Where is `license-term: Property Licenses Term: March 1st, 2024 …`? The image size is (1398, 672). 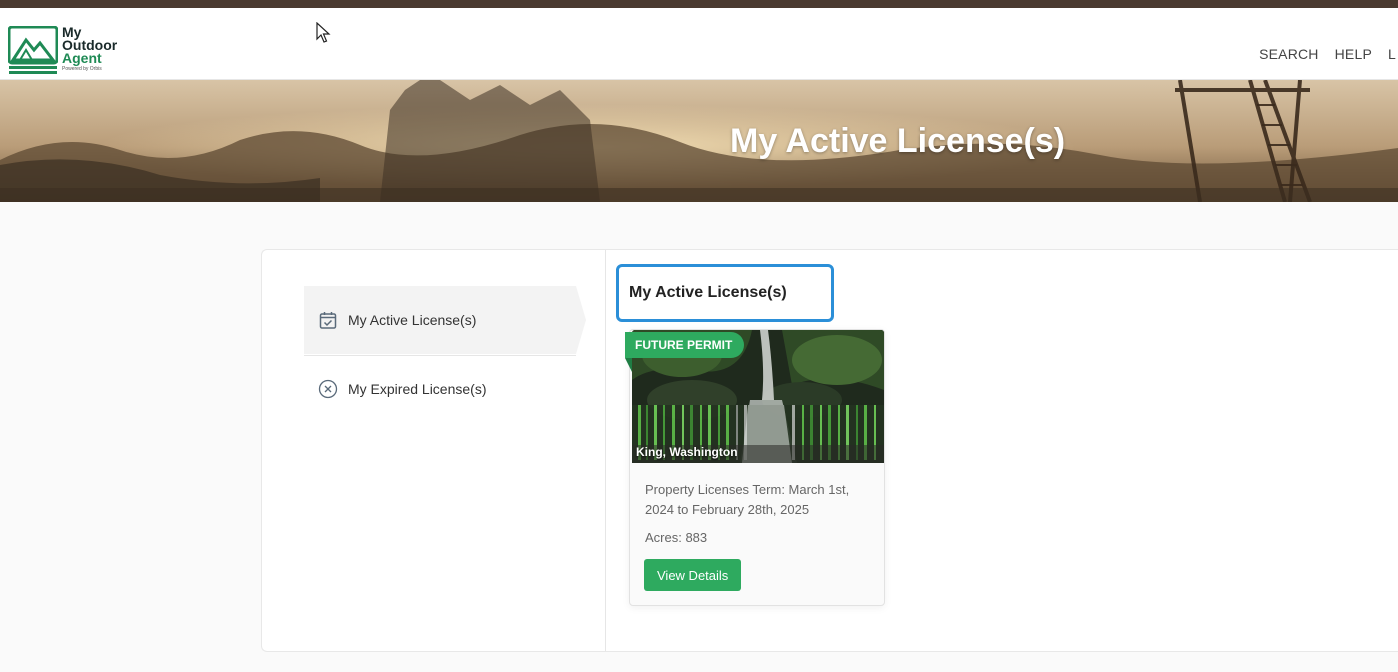
license-term: Property Licenses Term: March 1st, 2024 … is located at coordinates (747, 499).